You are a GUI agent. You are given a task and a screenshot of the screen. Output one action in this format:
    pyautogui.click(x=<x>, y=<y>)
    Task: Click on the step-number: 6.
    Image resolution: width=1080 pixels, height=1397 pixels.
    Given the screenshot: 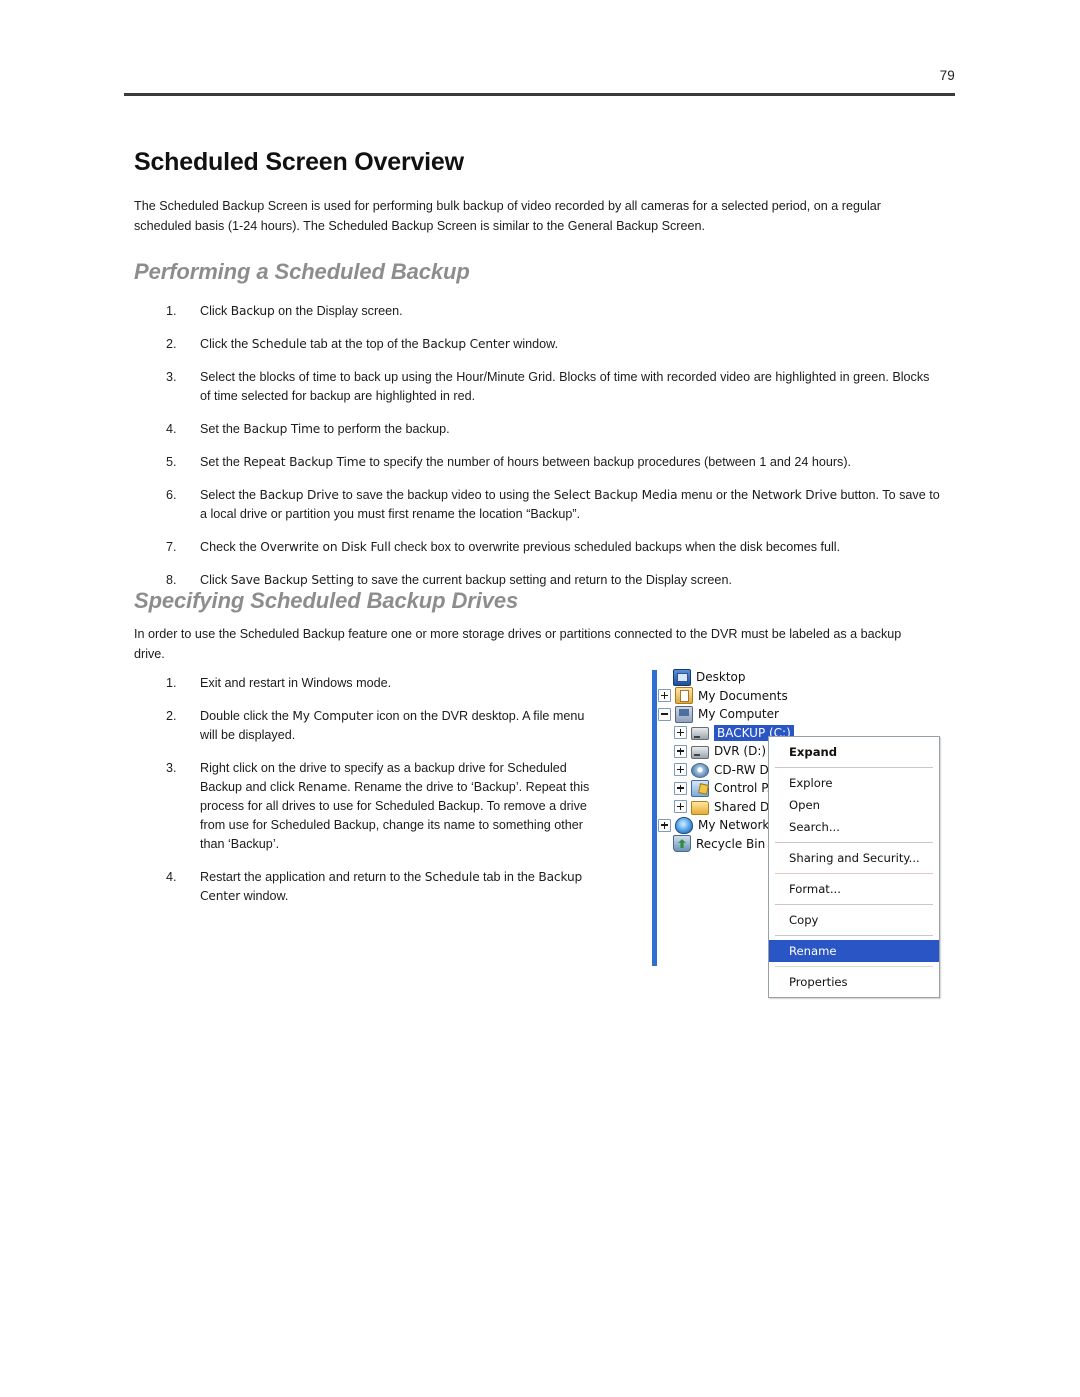 What is the action you would take?
    pyautogui.click(x=171, y=495)
    